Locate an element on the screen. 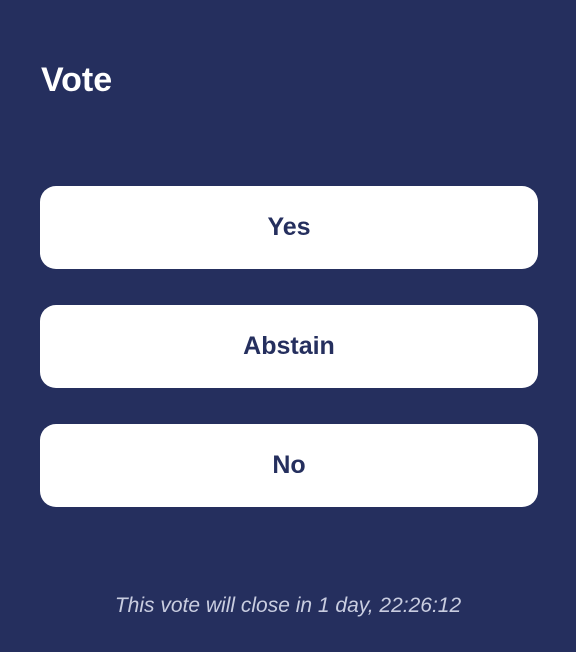 This screenshot has height=652, width=576. vote-closing-countdown: This vote will close in 1 day, 22:26:12 is located at coordinates (288, 605).